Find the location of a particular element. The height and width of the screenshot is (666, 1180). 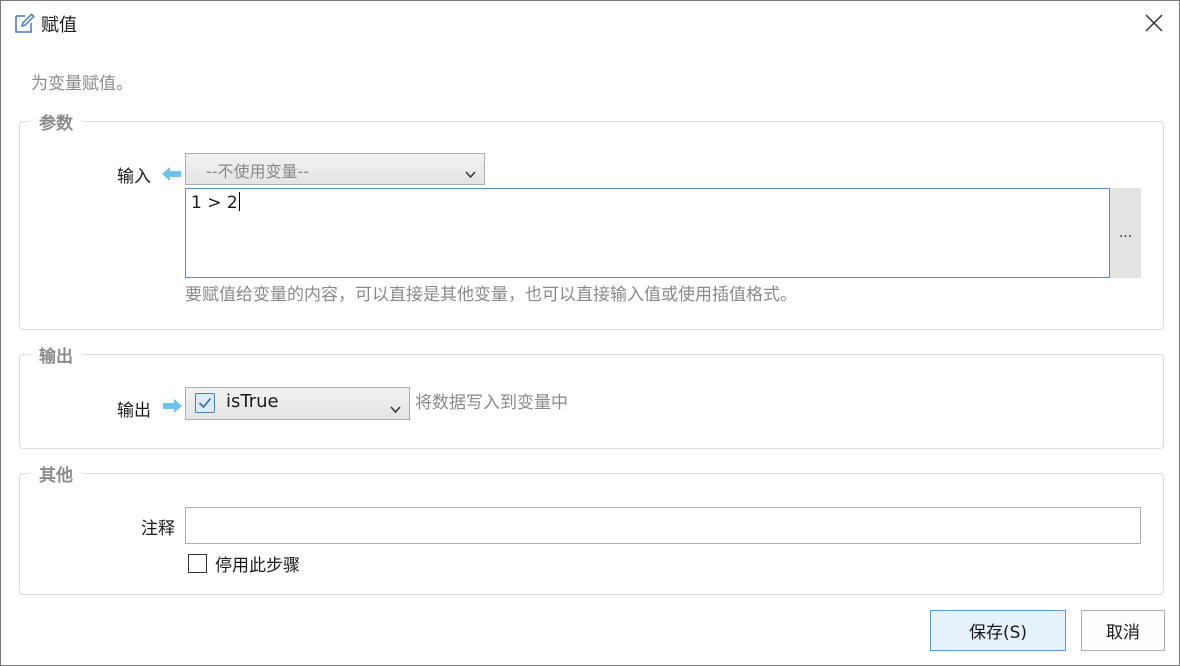

checkmark-icon is located at coordinates (205, 403).